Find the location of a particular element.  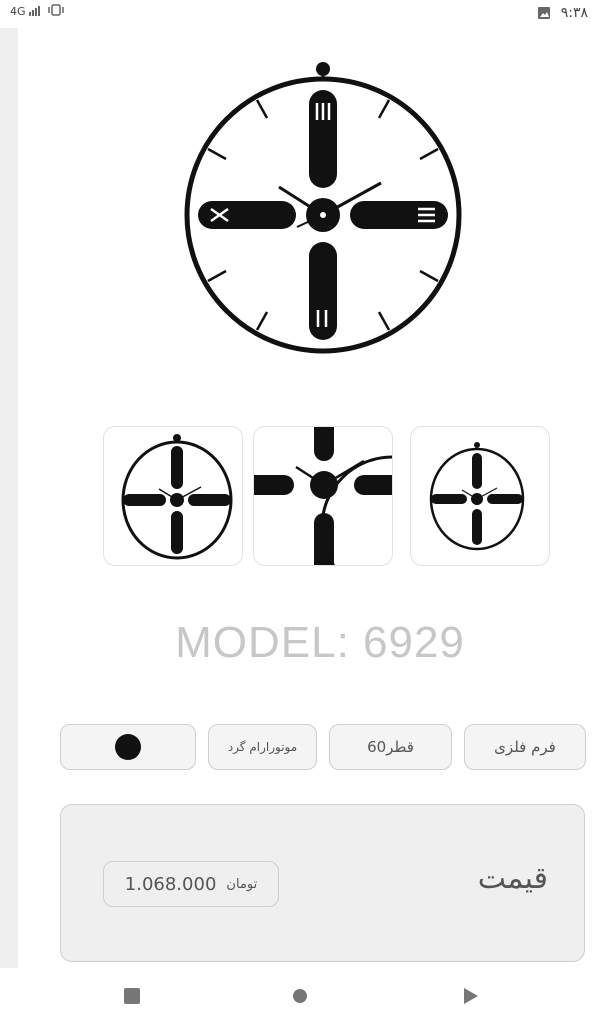

option-frame-label: فرم فلزی is located at coordinates (525, 747).